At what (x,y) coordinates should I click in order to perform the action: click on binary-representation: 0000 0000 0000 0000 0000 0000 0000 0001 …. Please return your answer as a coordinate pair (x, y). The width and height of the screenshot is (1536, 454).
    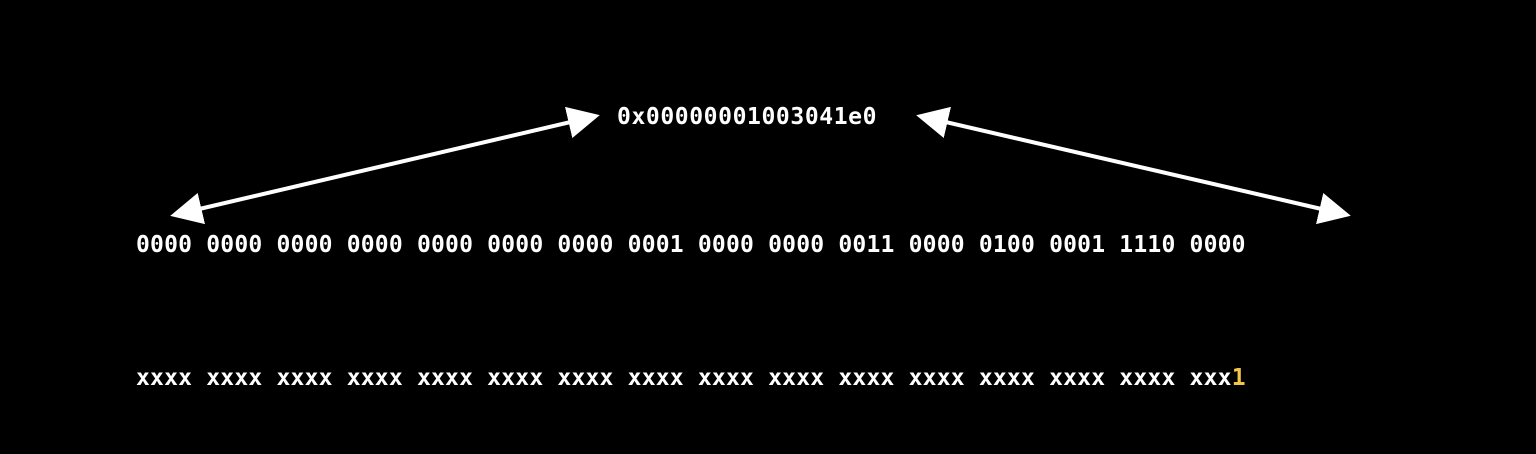
    Looking at the image, I should click on (691, 245).